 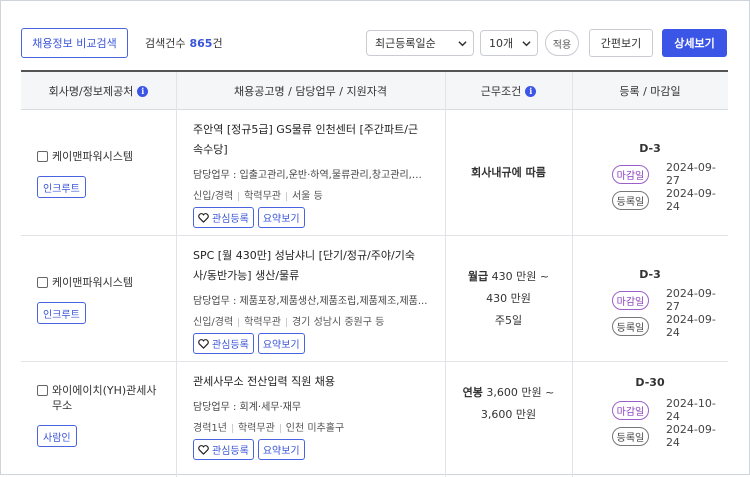 What do you see at coordinates (690, 174) in the screenshot?
I see `deadline-date: 2024-09-27` at bounding box center [690, 174].